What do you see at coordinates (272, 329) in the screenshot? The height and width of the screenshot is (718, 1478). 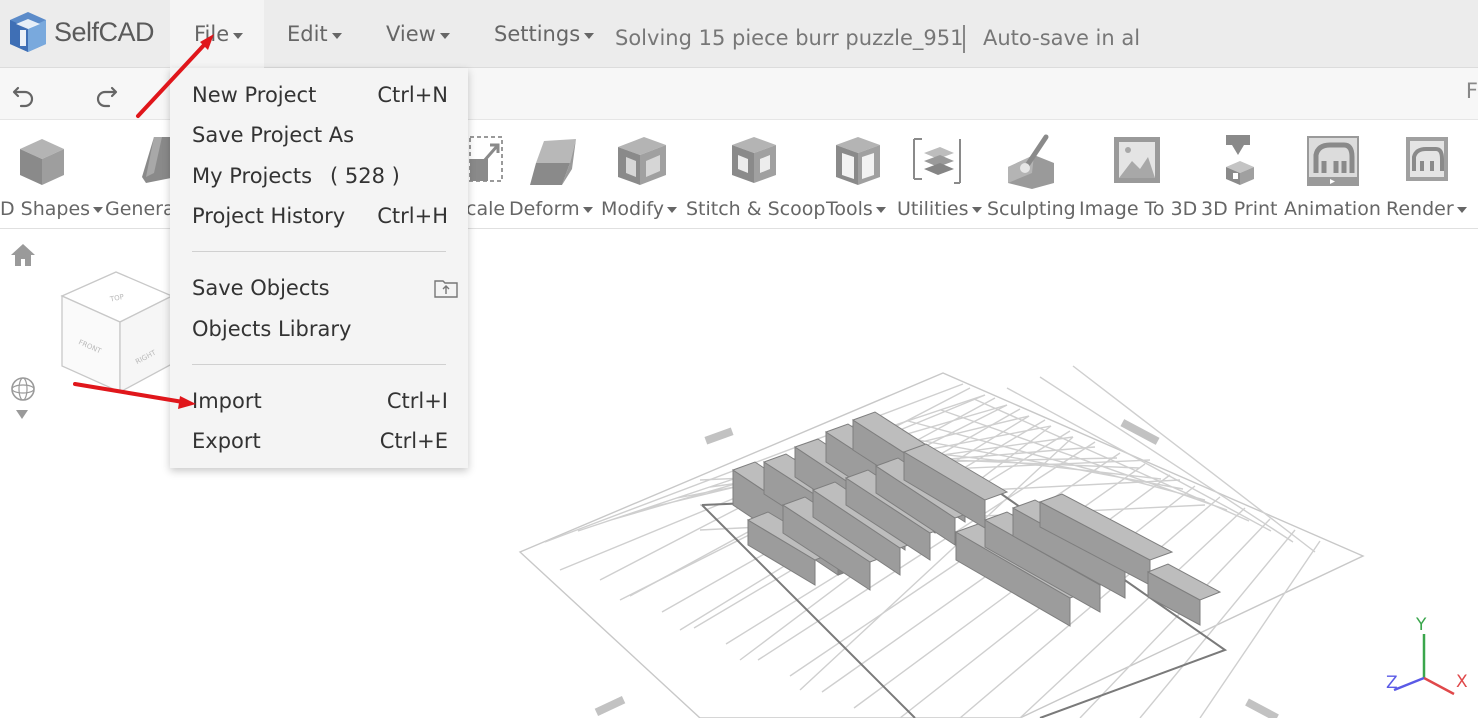 I see `menu-item-label: Objects Library` at bounding box center [272, 329].